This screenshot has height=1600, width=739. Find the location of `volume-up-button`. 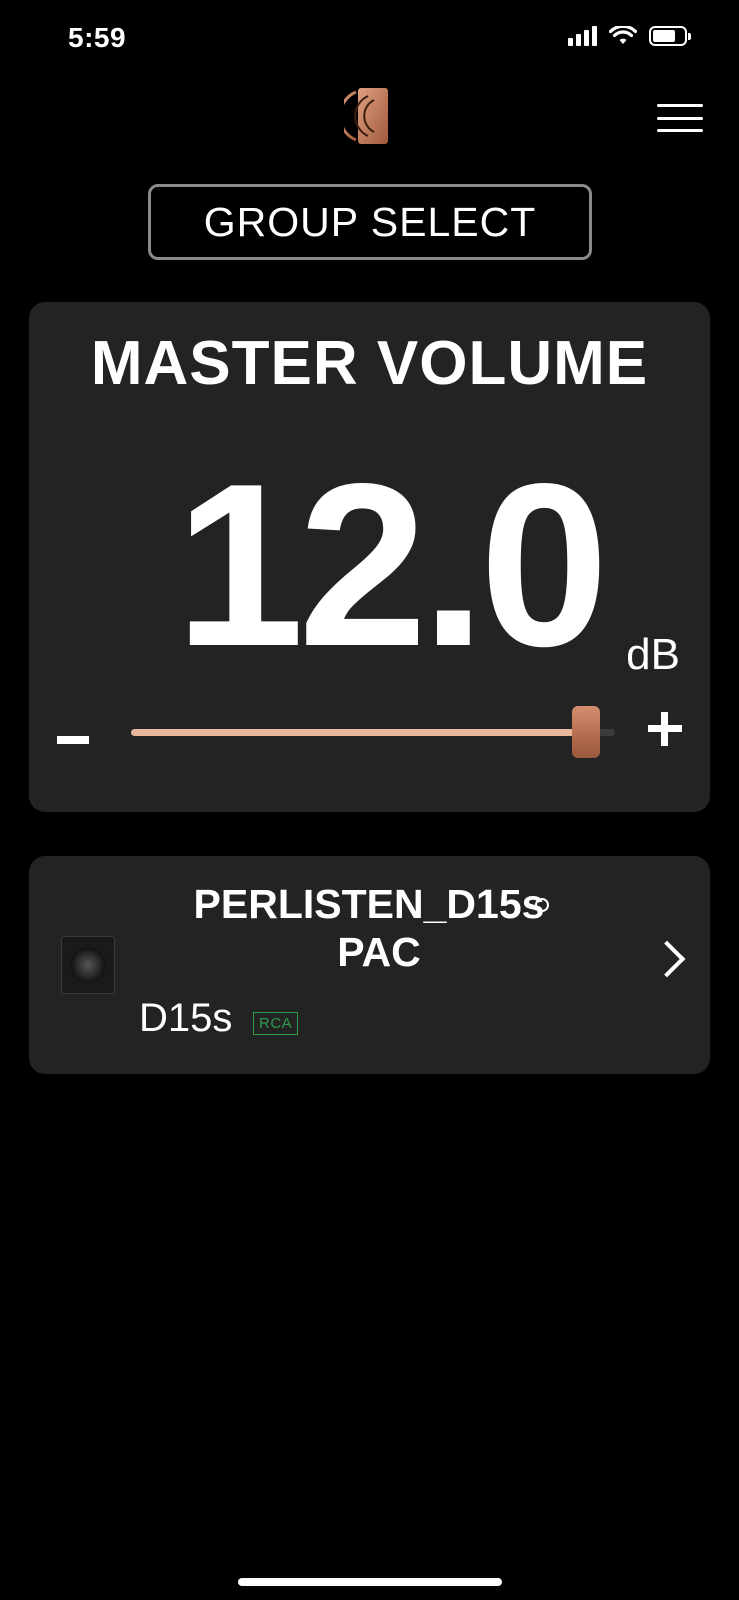

volume-up-button is located at coordinates (665, 729).